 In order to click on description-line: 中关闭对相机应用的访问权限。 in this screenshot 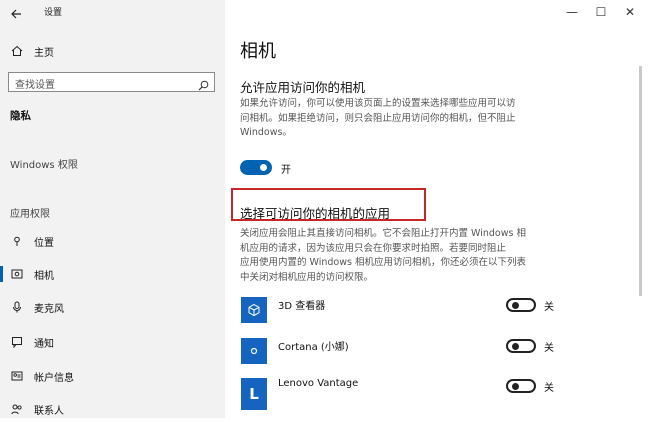, I will do `click(307, 277)`.